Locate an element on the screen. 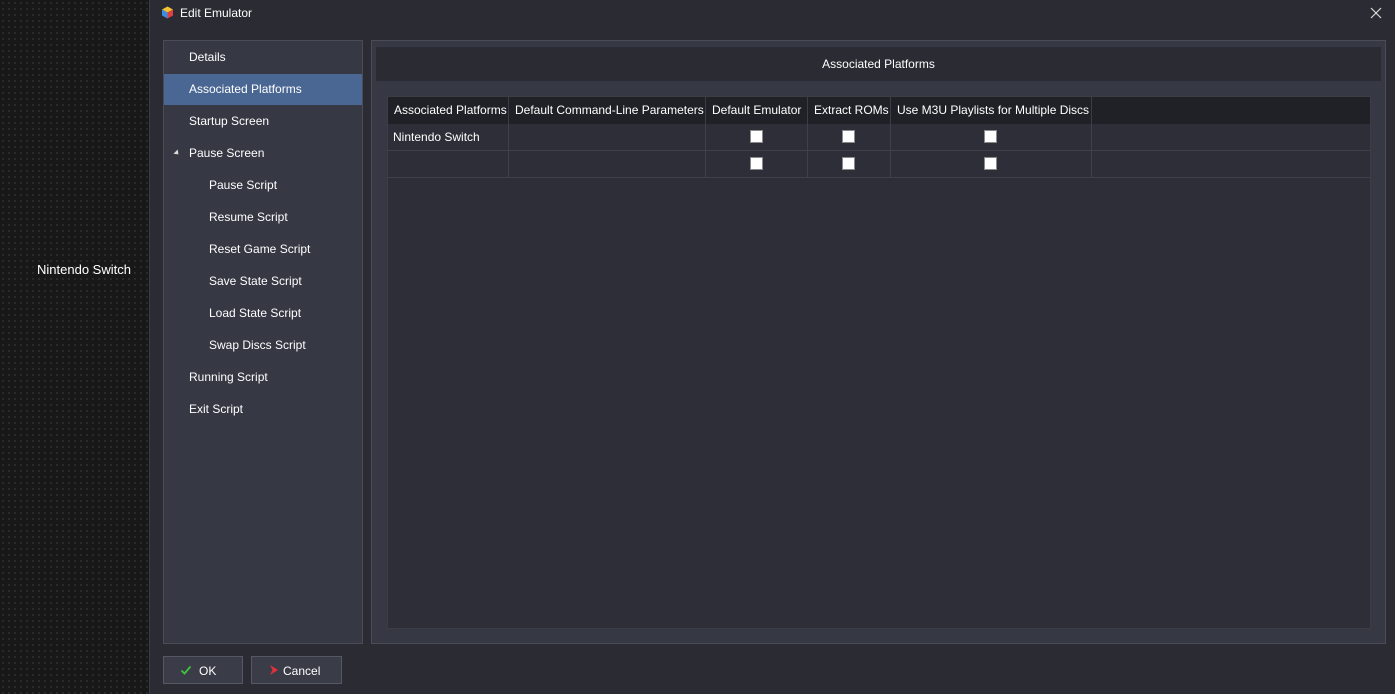  nav-item-reset-game-script: Reset Game Script is located at coordinates (263, 249).